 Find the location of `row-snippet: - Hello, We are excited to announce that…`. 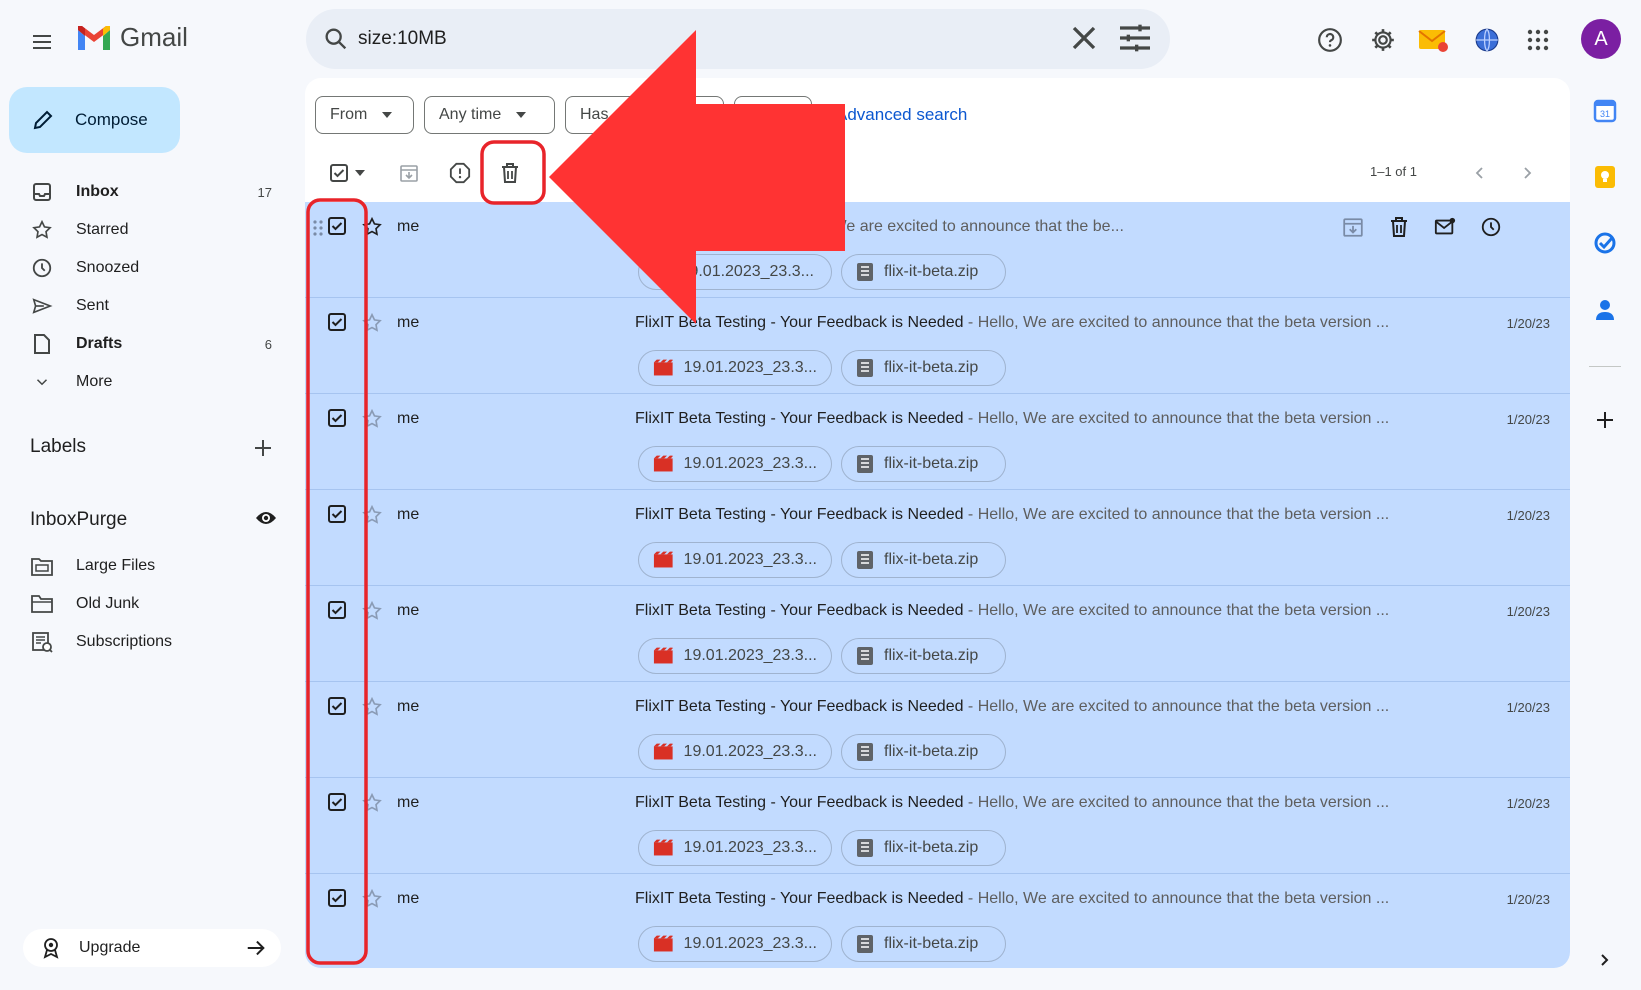

row-snippet: - Hello, We are excited to announce that… is located at coordinates (1176, 610).